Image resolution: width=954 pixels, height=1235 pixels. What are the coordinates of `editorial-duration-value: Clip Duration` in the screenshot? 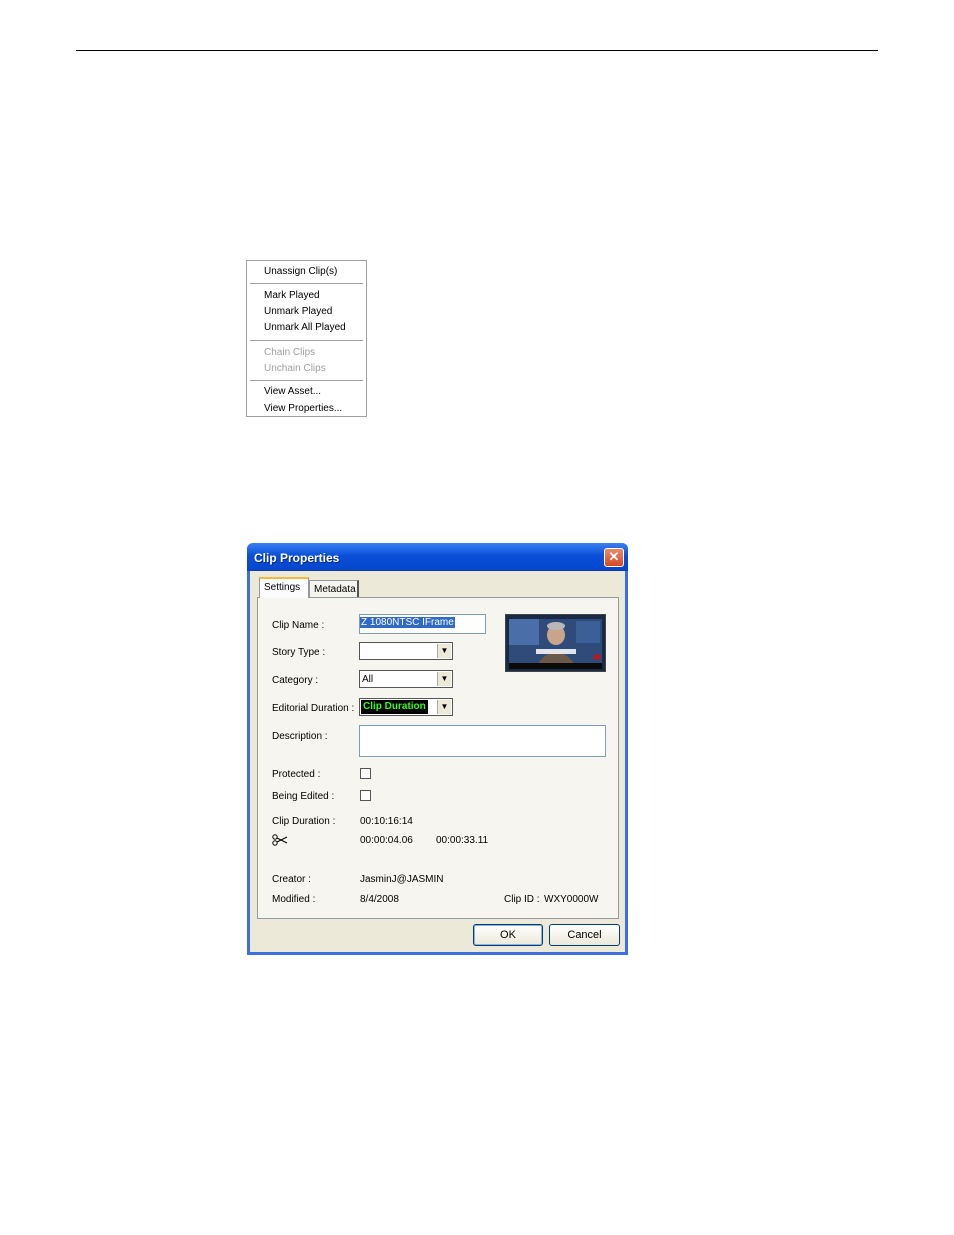 It's located at (394, 707).